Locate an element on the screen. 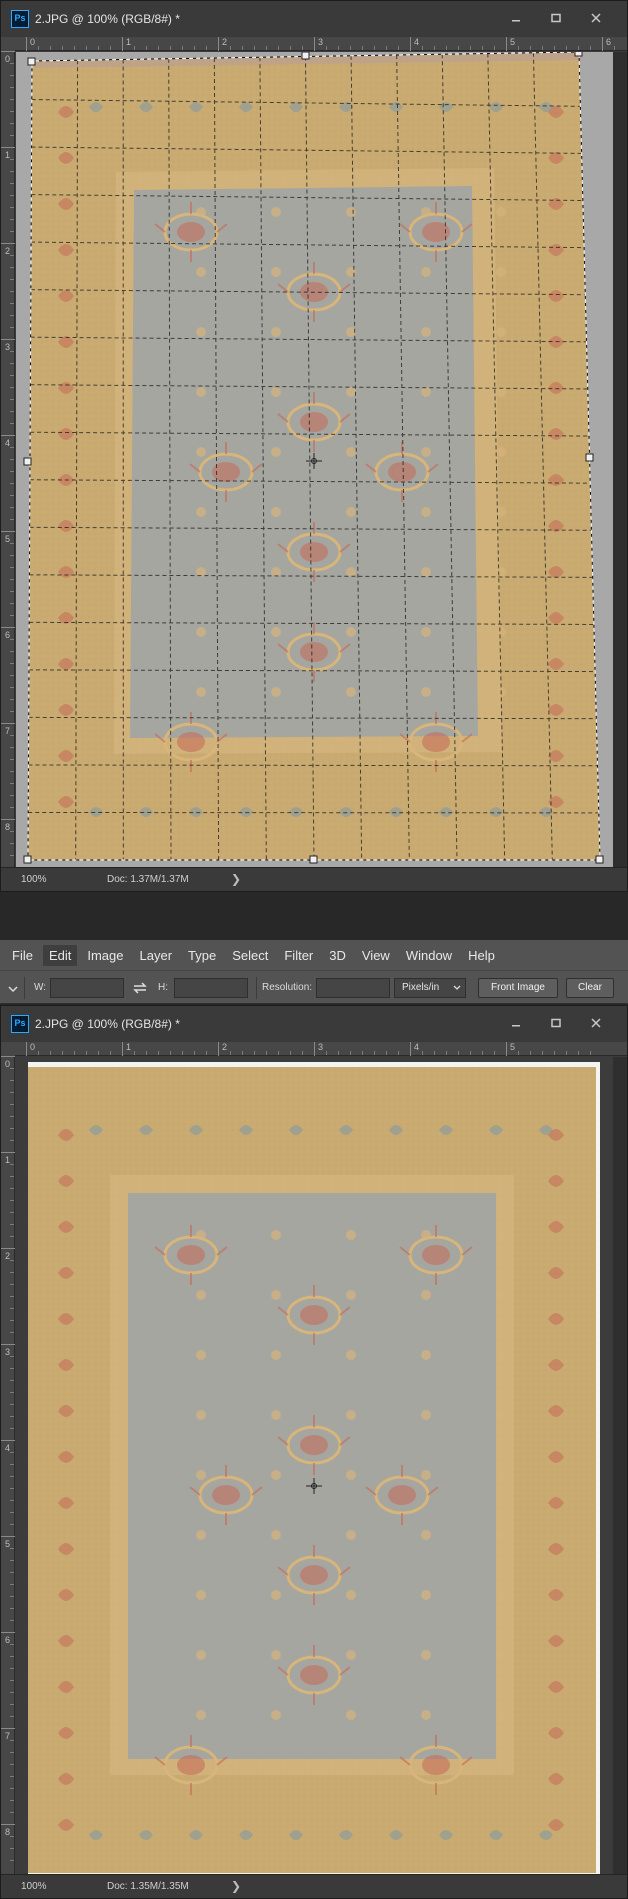  width-label: W: is located at coordinates (40, 987).